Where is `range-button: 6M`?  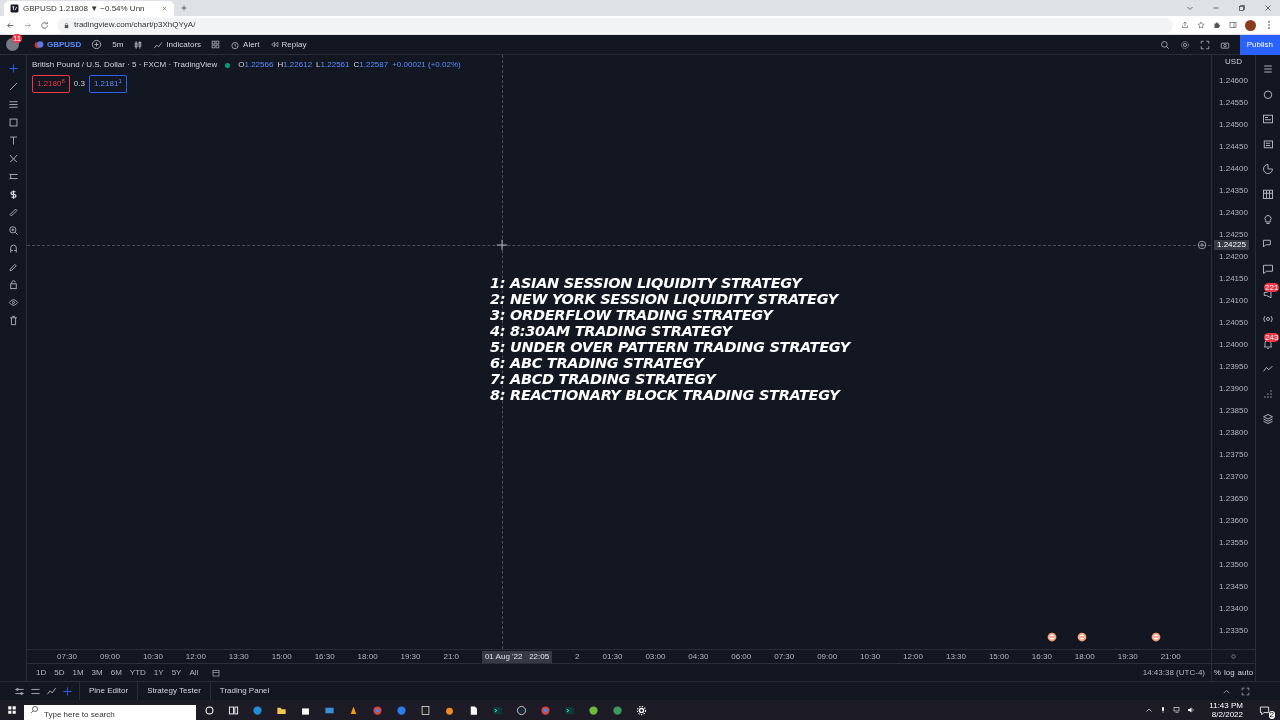
range-button: 6M is located at coordinates (116, 672).